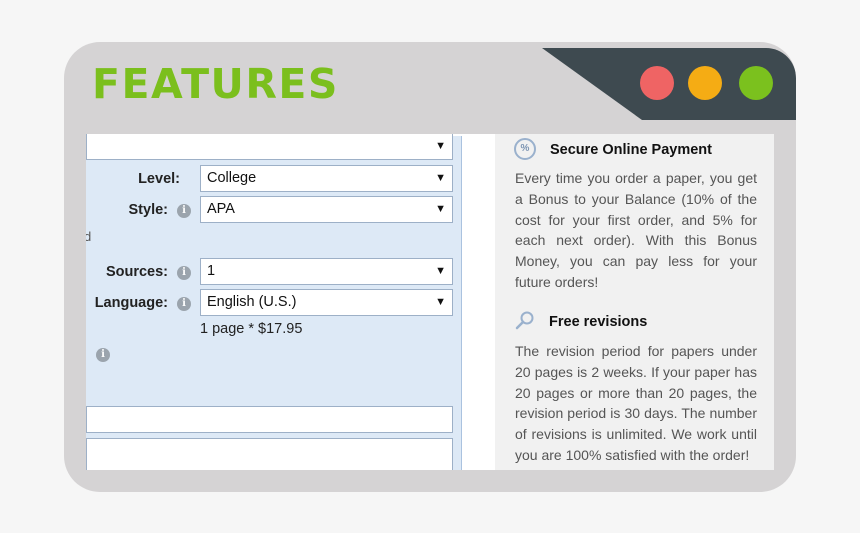  What do you see at coordinates (631, 150) in the screenshot?
I see `feature-title-payment: Secure Online Payment` at bounding box center [631, 150].